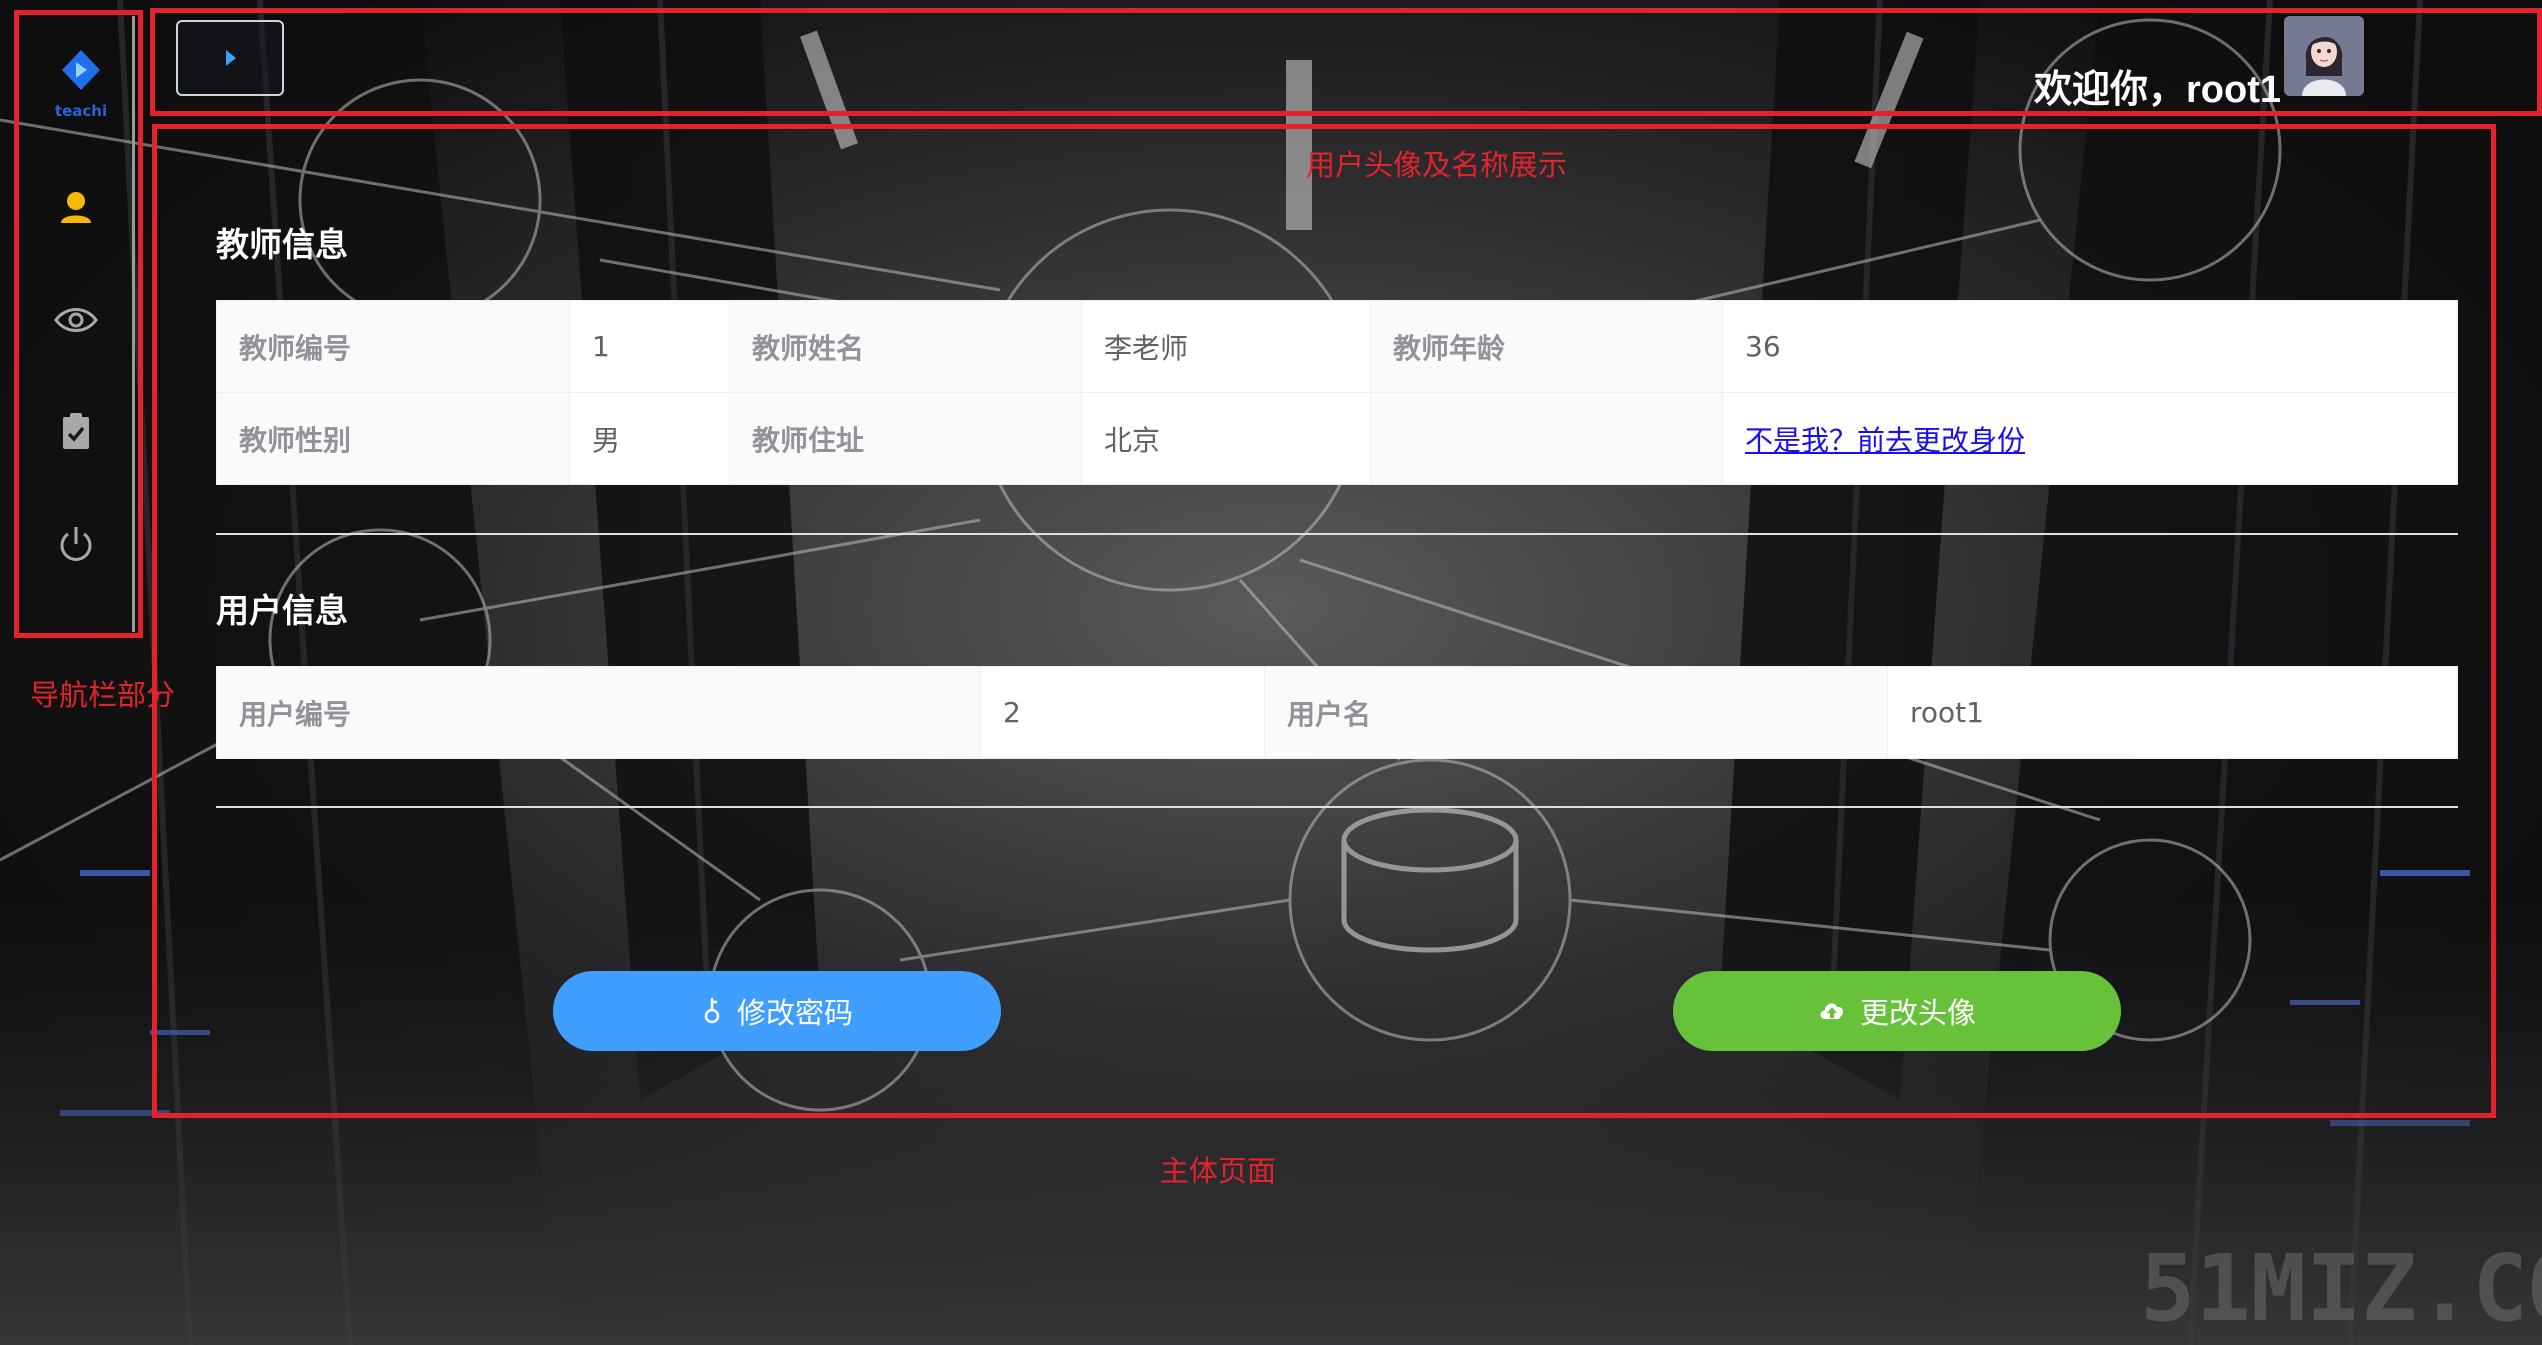  Describe the element at coordinates (78, 324) in the screenshot. I see `annotation-box-sidebar` at that location.